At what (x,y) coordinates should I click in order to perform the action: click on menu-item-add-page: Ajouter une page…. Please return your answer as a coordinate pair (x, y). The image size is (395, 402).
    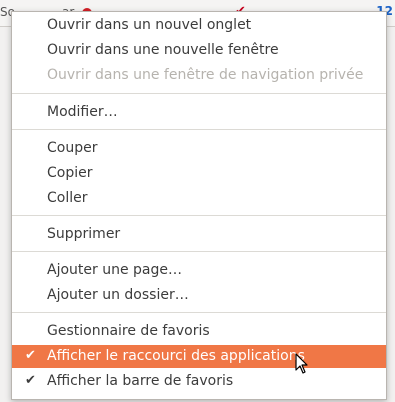
    Looking at the image, I should click on (199, 270).